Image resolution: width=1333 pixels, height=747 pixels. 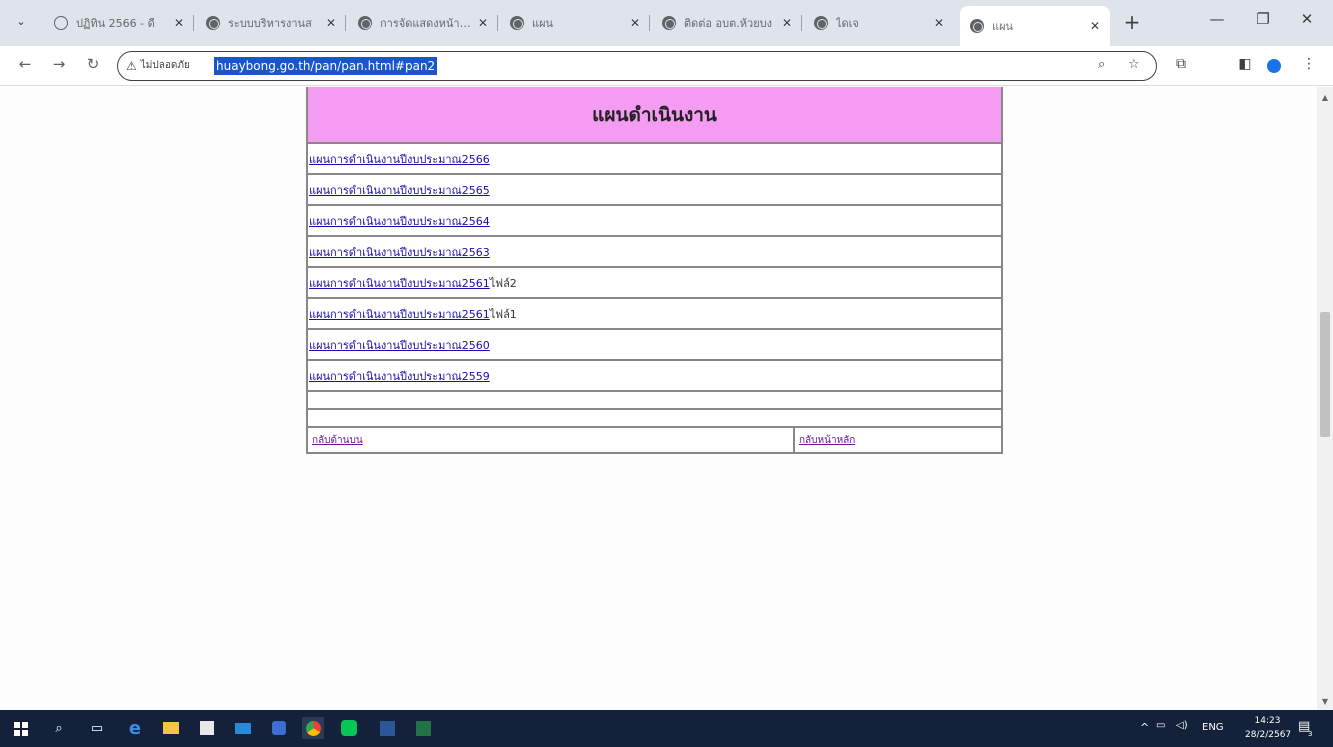 What do you see at coordinates (1307, 19) in the screenshot?
I see `close-window-button: ✕` at bounding box center [1307, 19].